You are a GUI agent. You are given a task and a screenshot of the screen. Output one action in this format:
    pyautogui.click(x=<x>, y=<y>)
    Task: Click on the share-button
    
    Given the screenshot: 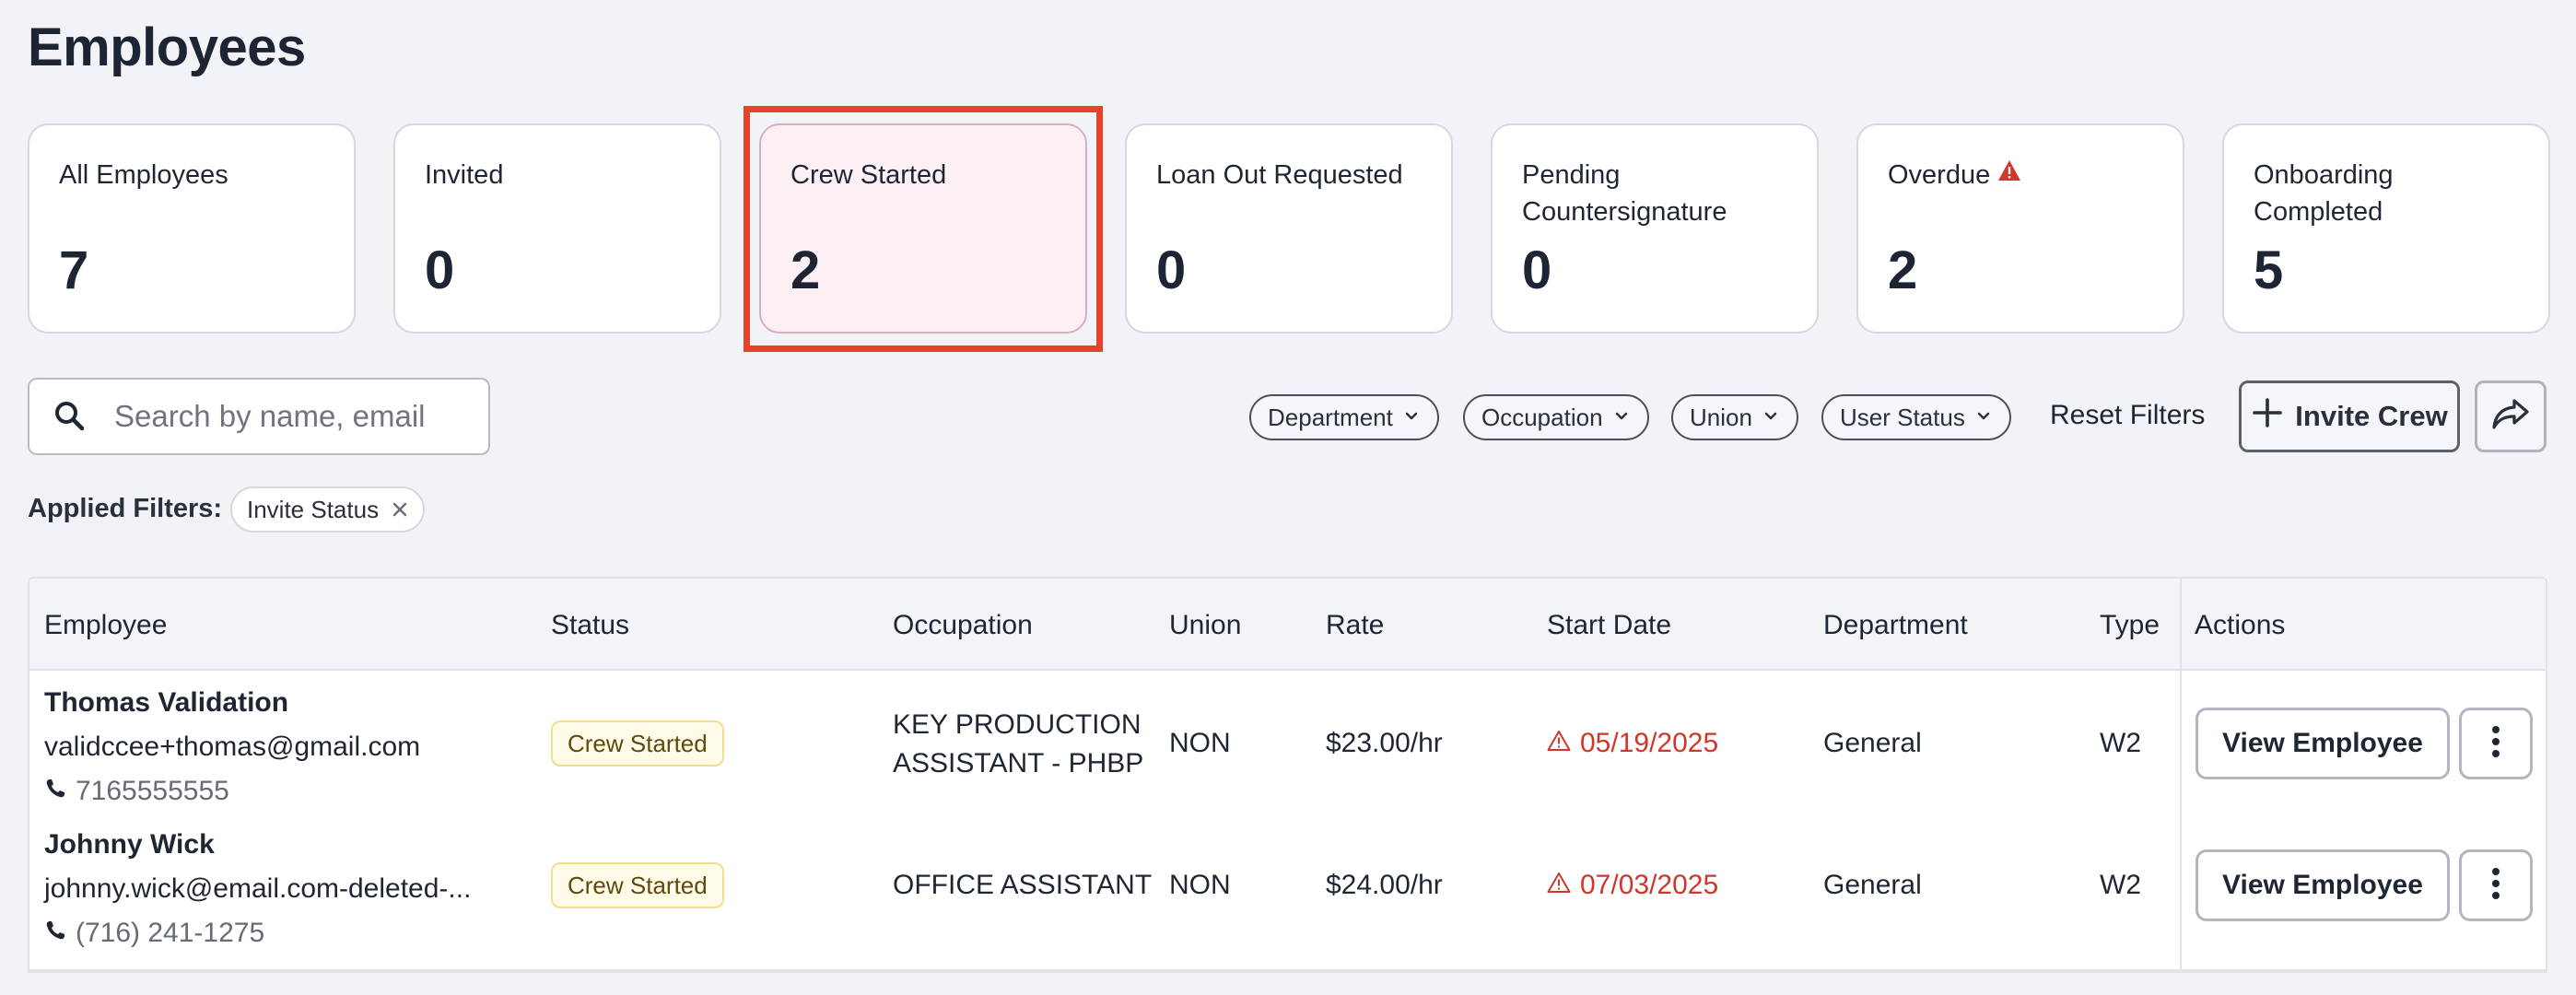 What is the action you would take?
    pyautogui.click(x=2511, y=416)
    